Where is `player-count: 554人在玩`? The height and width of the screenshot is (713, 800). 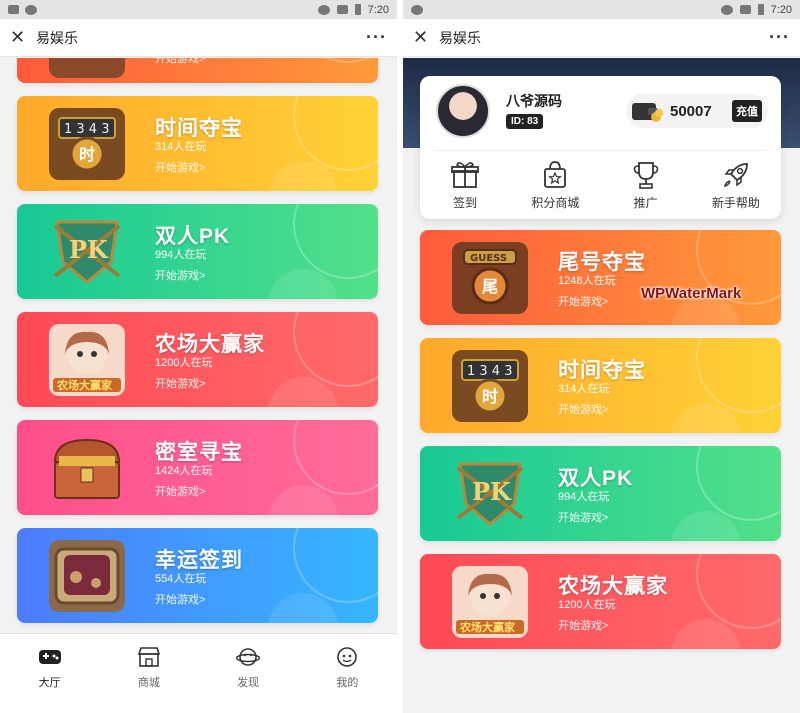 player-count: 554人在玩 is located at coordinates (181, 579).